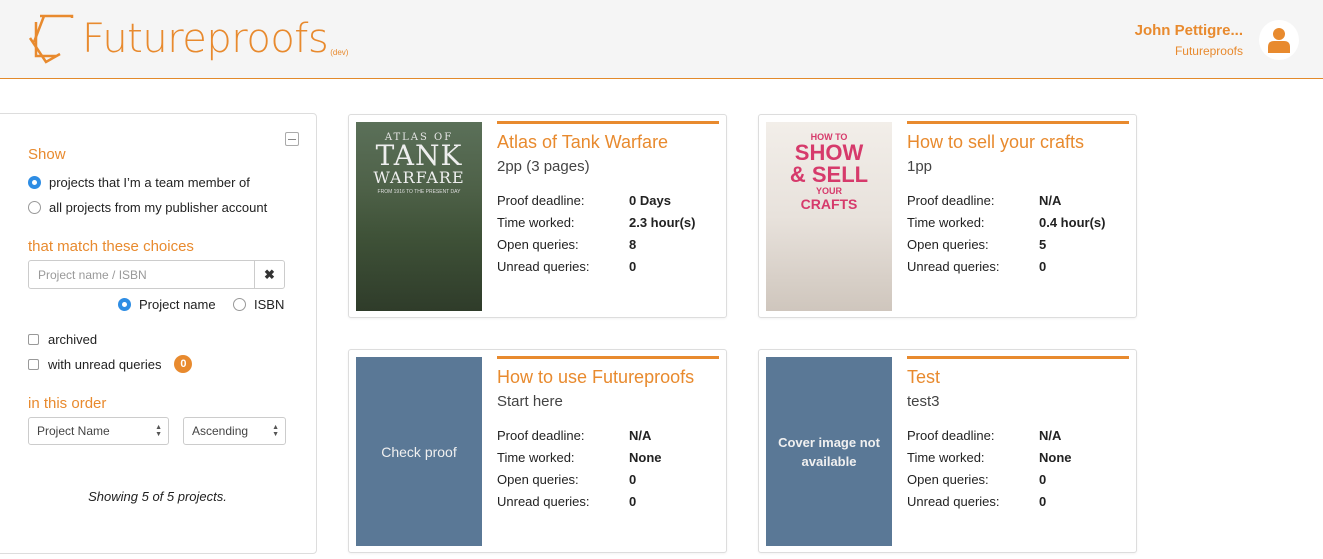  What do you see at coordinates (419, 451) in the screenshot?
I see `check-proof-button: Check proof` at bounding box center [419, 451].